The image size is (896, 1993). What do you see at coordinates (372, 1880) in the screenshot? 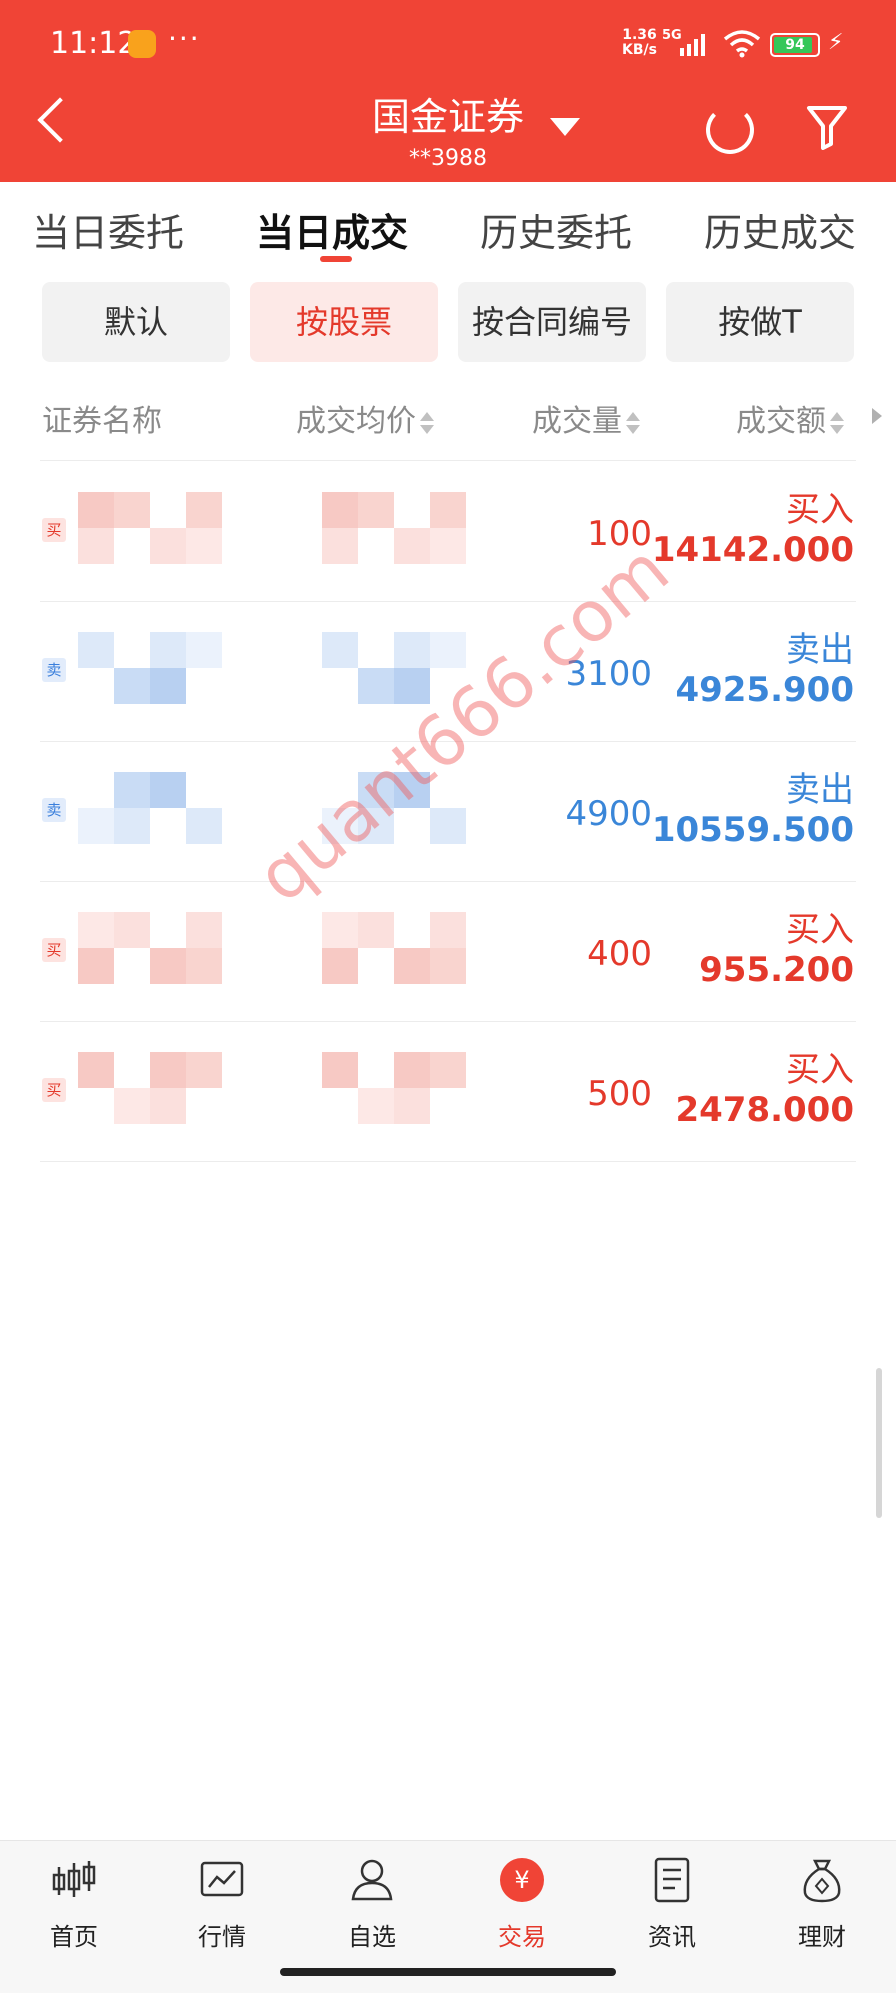
I see `user-icon` at bounding box center [372, 1880].